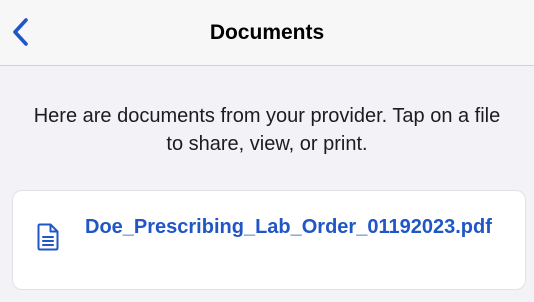 This screenshot has width=534, height=302. I want to click on page-title: Documents, so click(267, 32).